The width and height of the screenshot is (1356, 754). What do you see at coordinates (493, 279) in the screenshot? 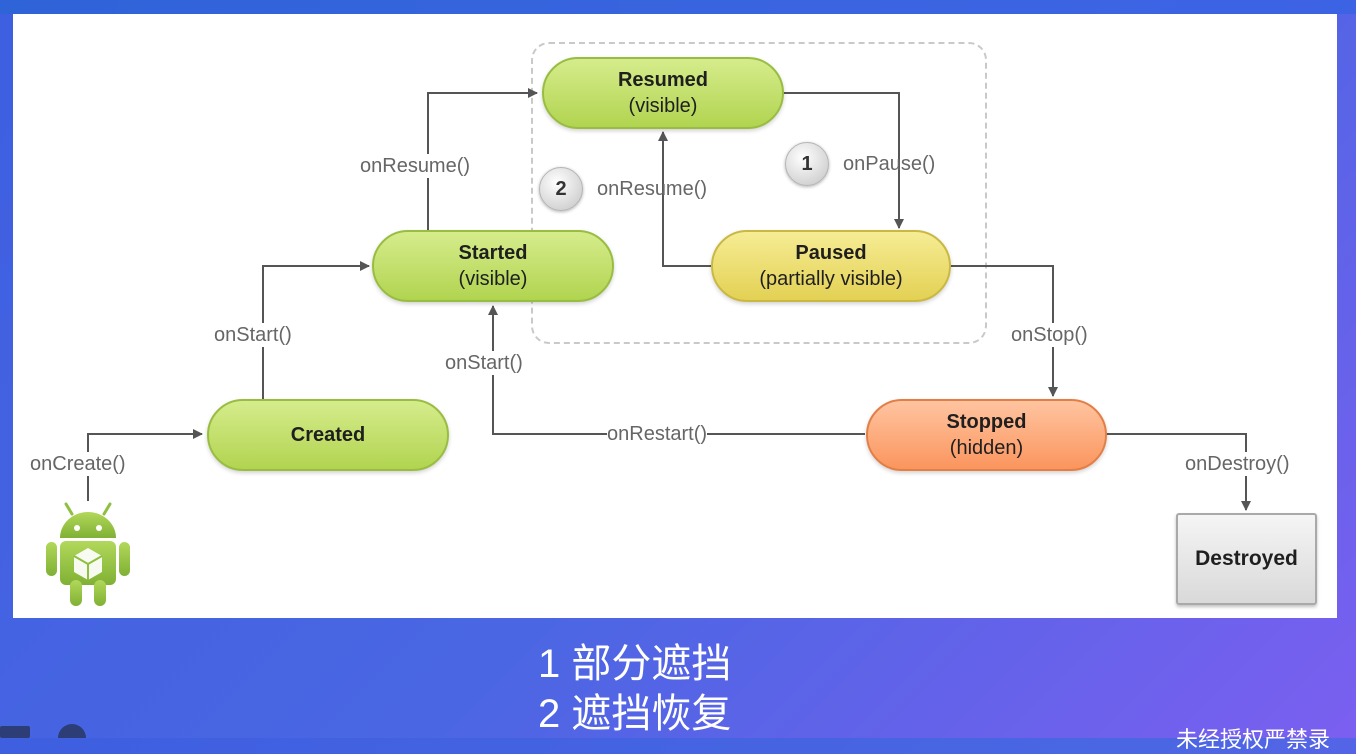
I see `state-started-sub: (visible)` at bounding box center [493, 279].